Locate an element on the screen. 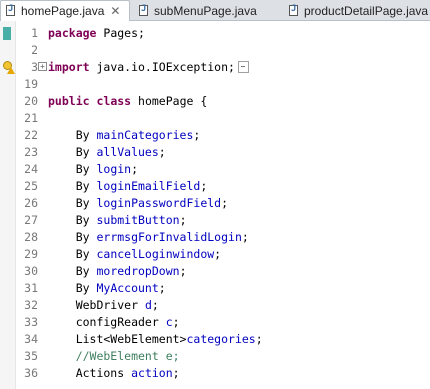 The image size is (430, 389). tab-homepage-java: J homePage.java ✕ is located at coordinates (65, 10).